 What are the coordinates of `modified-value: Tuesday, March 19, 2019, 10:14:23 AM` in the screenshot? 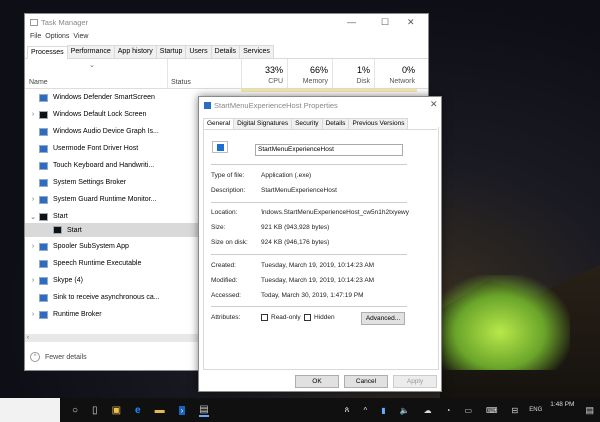 It's located at (318, 280).